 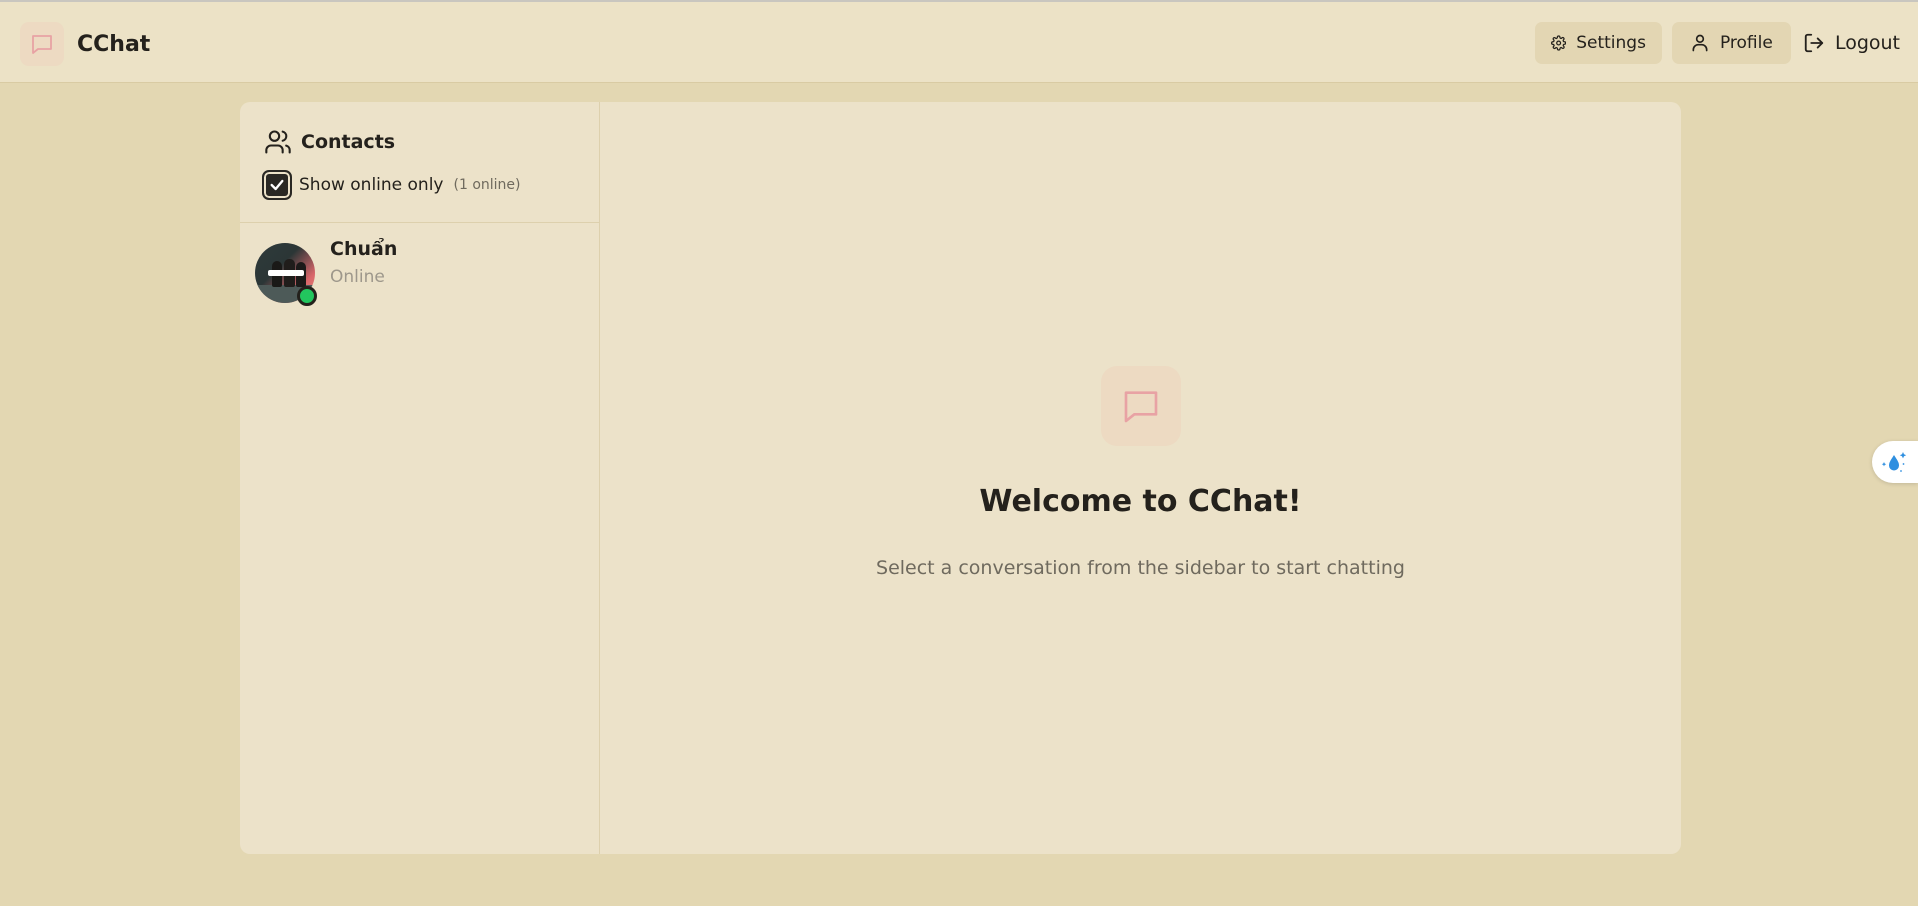 What do you see at coordinates (357, 277) in the screenshot?
I see `contact-status: Online` at bounding box center [357, 277].